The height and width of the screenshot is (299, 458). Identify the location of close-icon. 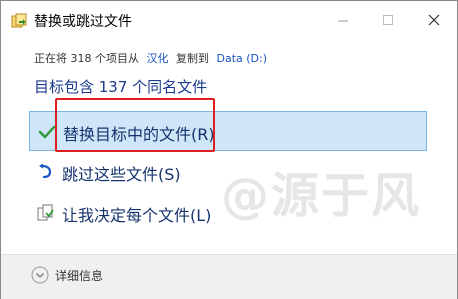
(434, 20).